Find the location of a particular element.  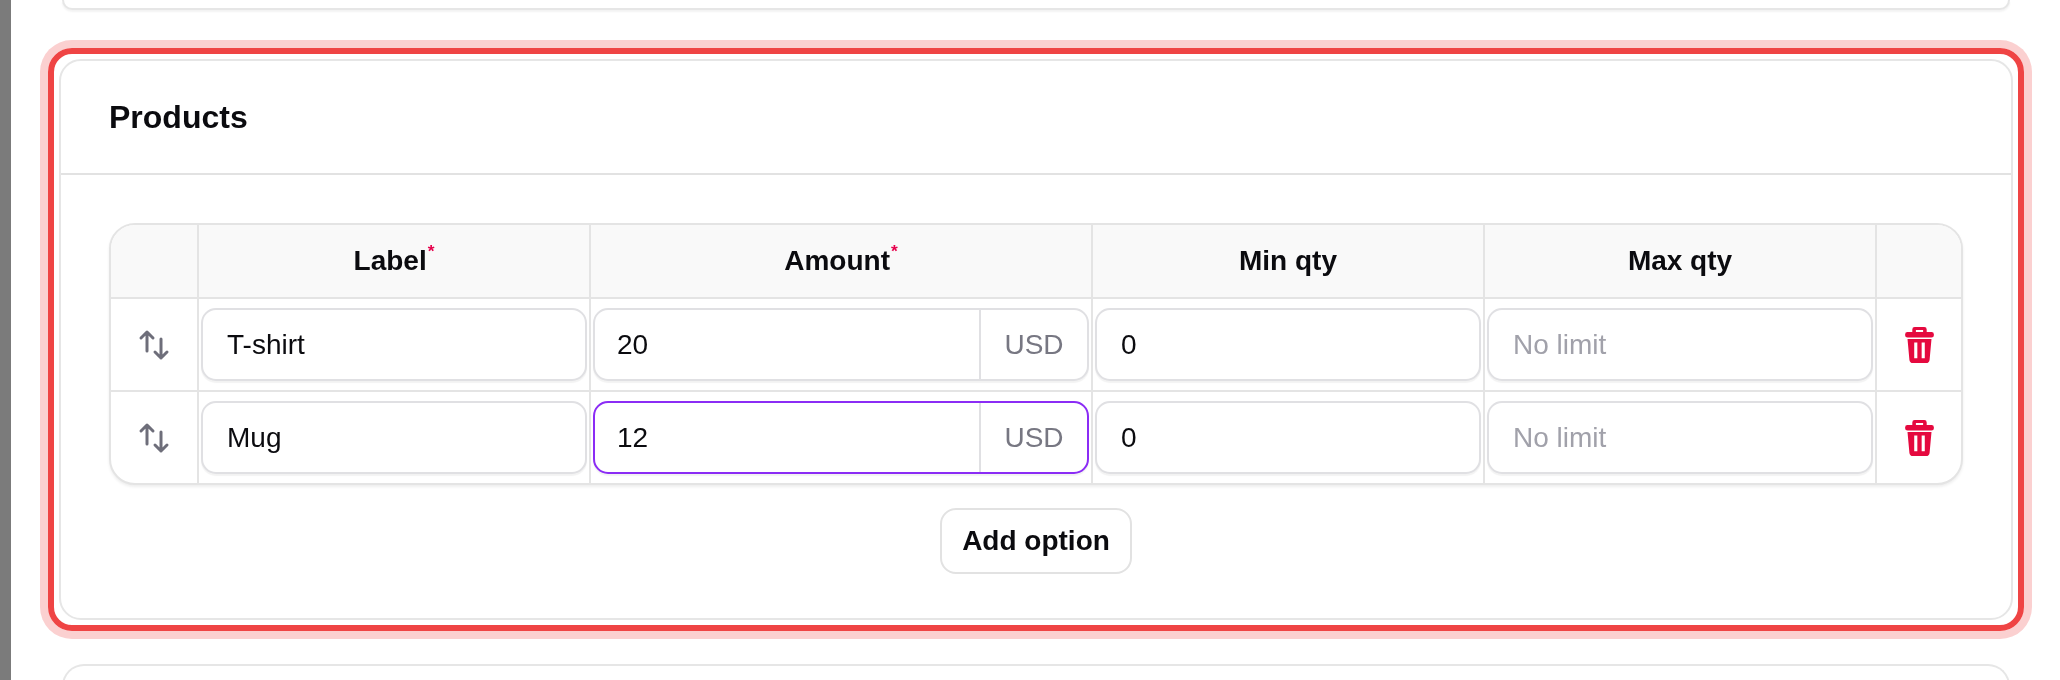

amount-field: 12 USD is located at coordinates (841, 437).